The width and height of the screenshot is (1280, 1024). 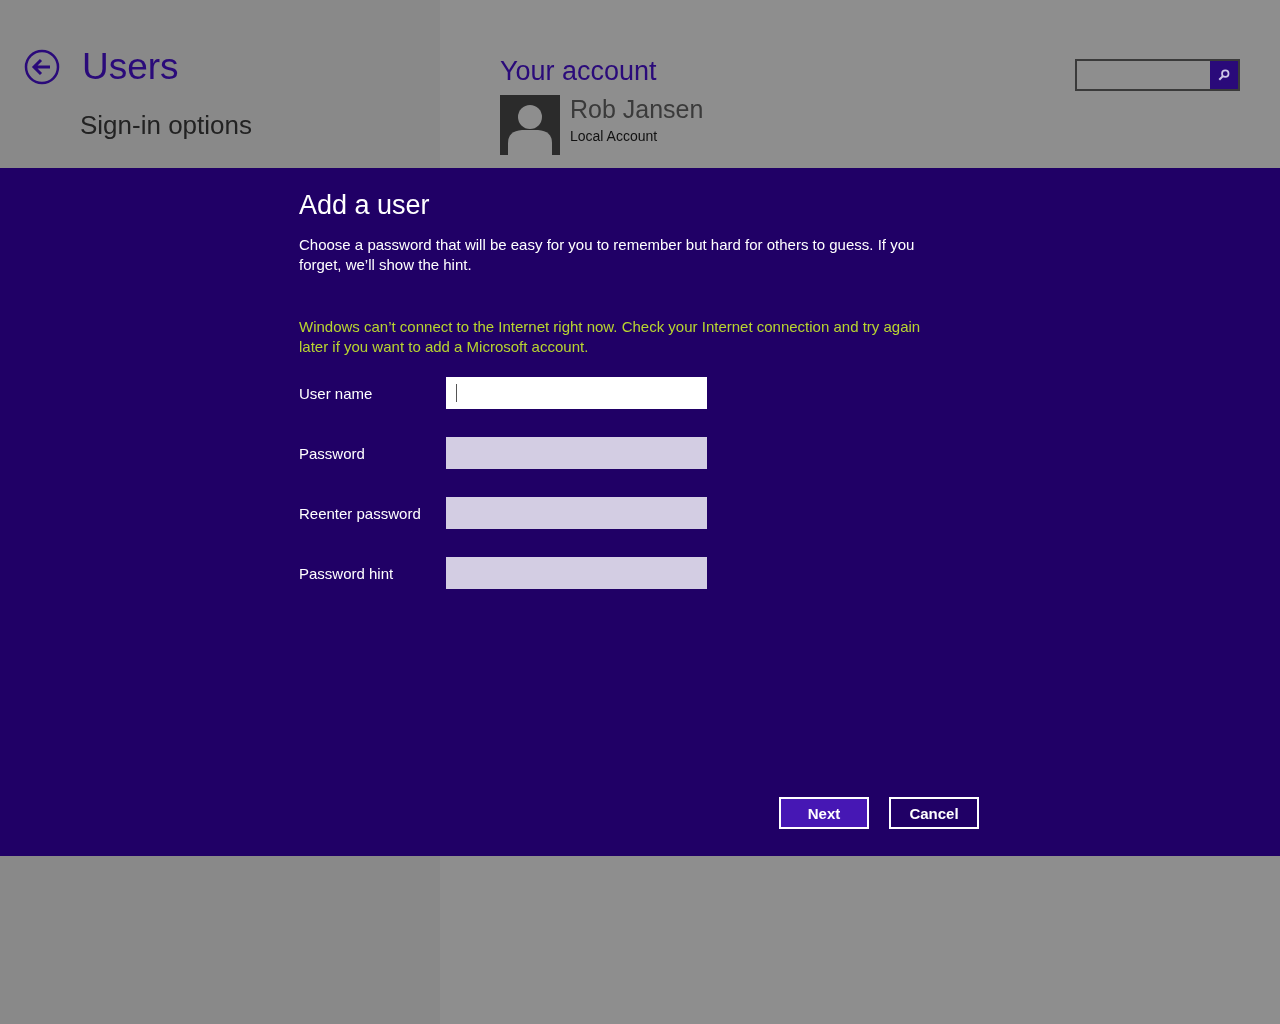 I want to click on field-label: User name, so click(x=336, y=393).